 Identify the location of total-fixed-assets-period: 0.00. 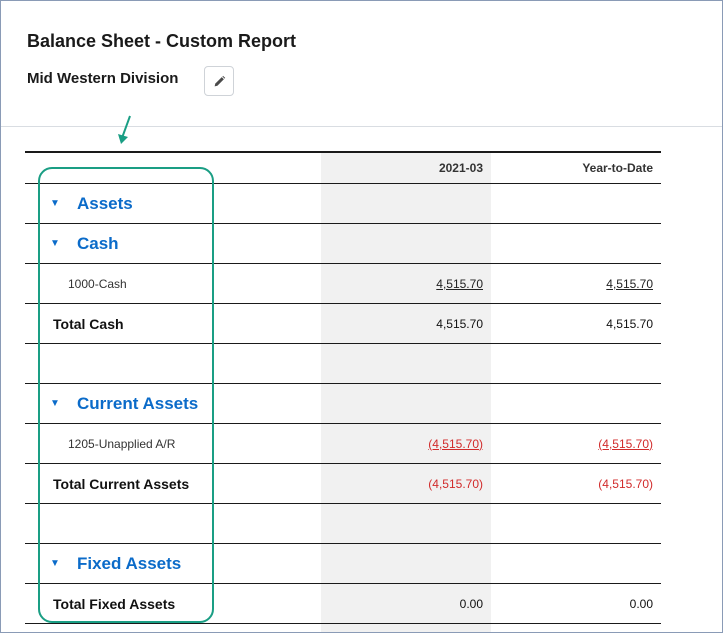
(471, 603).